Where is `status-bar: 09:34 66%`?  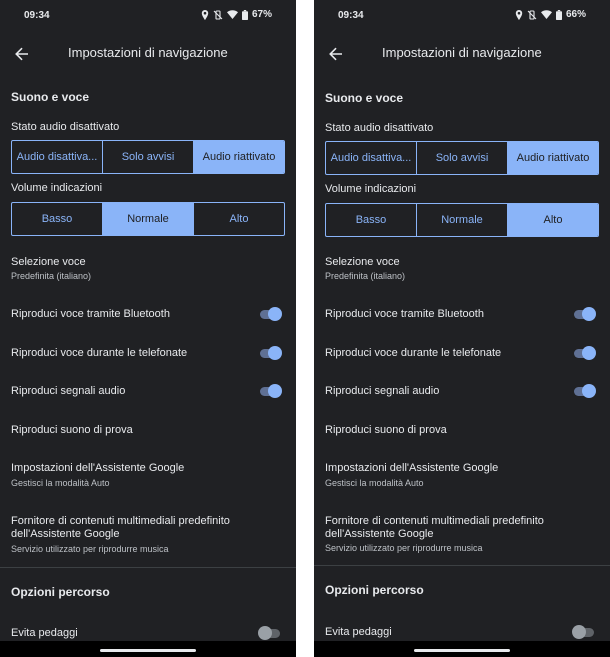
status-bar: 09:34 66% is located at coordinates (462, 15).